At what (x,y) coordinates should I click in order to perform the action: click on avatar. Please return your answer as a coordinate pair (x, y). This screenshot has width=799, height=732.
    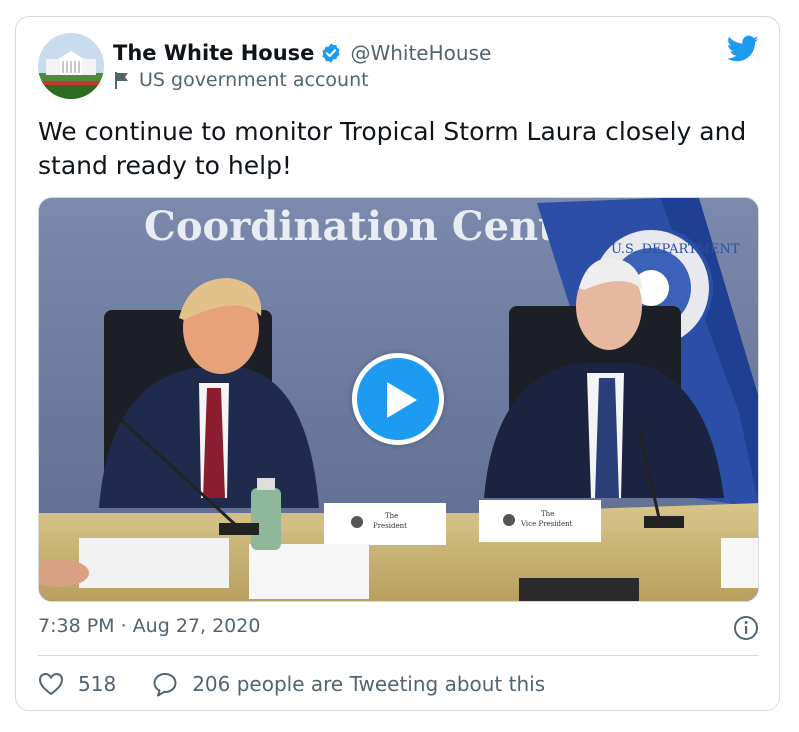
    Looking at the image, I should click on (71, 66).